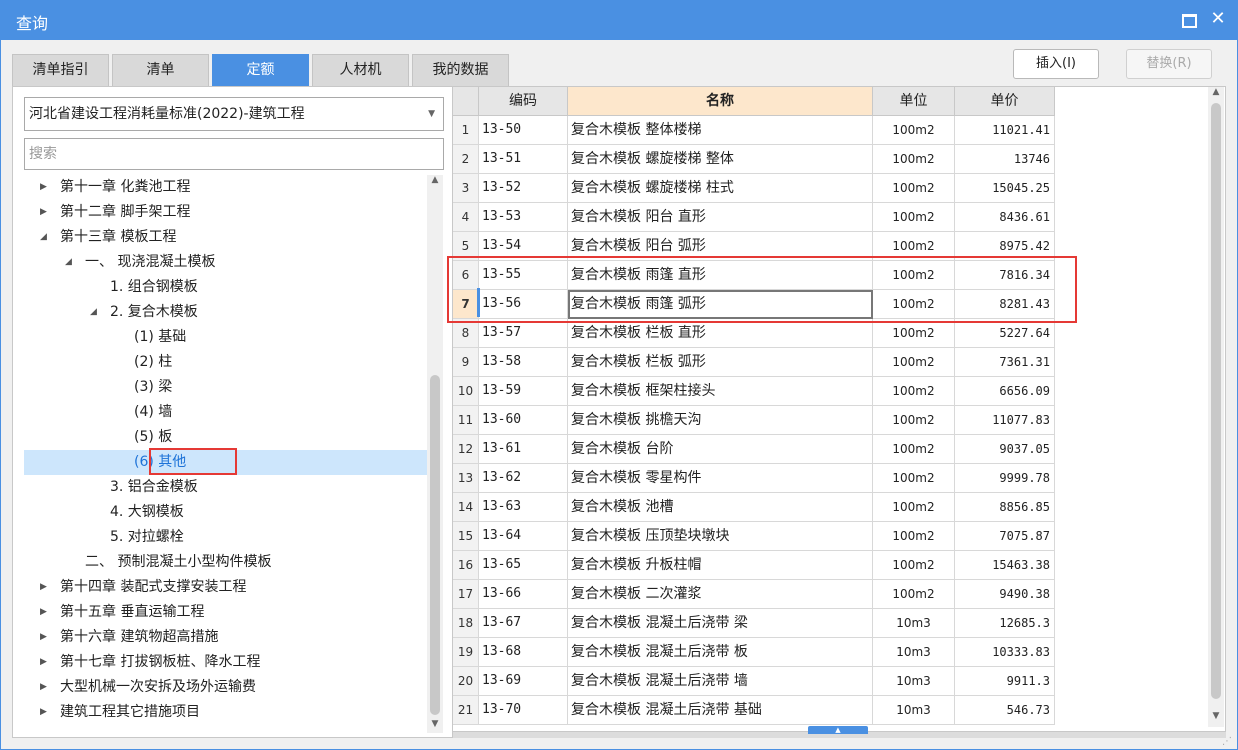 This screenshot has width=1238, height=750. Describe the element at coordinates (226, 487) in the screenshot. I see `tree-node: 3. 铝合金模板` at that location.